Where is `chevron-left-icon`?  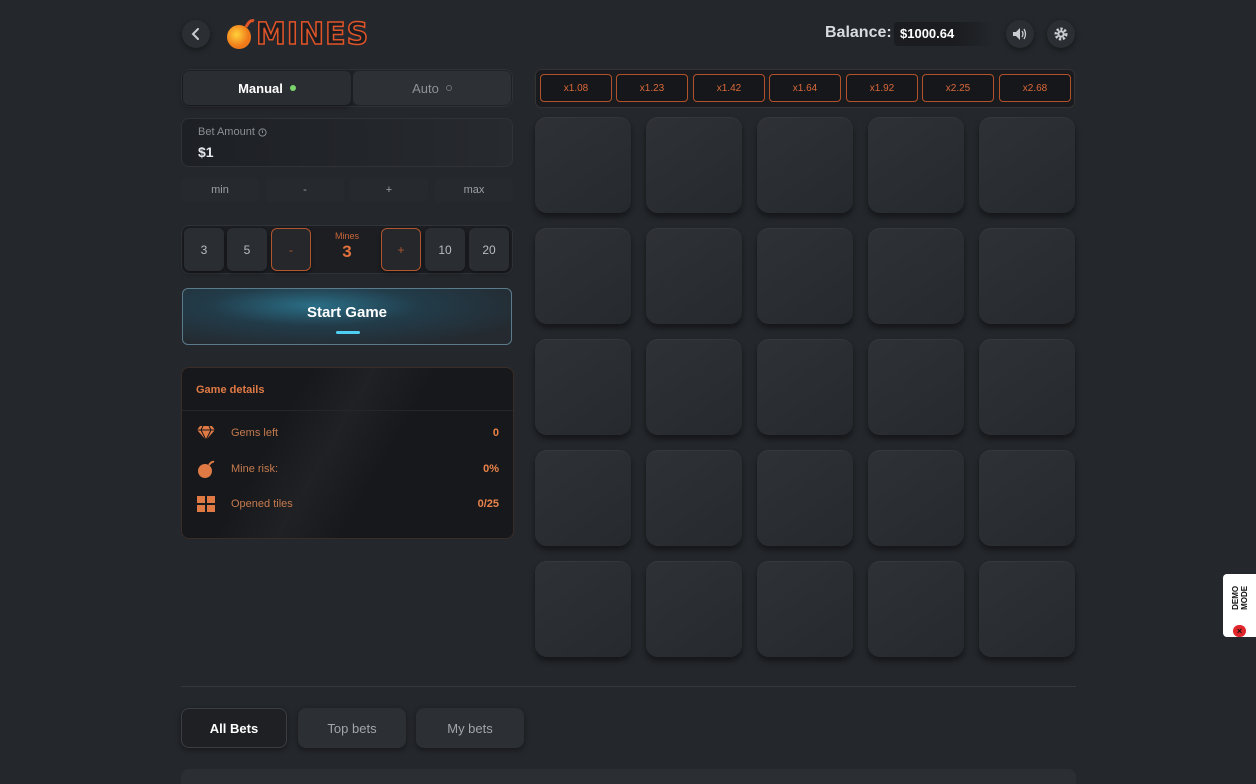
chevron-left-icon is located at coordinates (195, 34).